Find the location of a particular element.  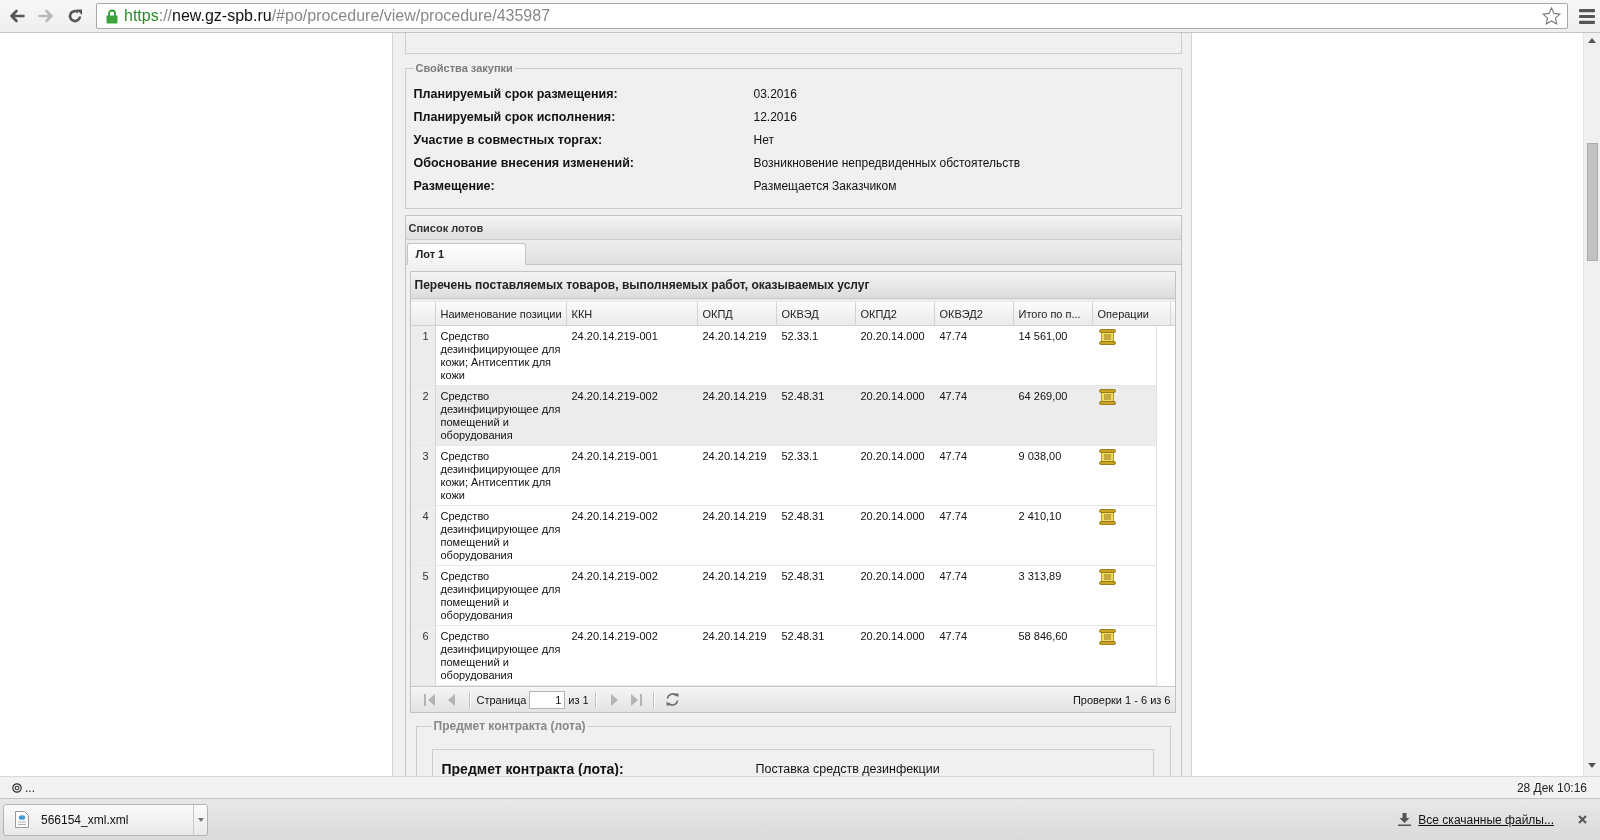

field-label: Участие в совместных торгах: is located at coordinates (508, 139).